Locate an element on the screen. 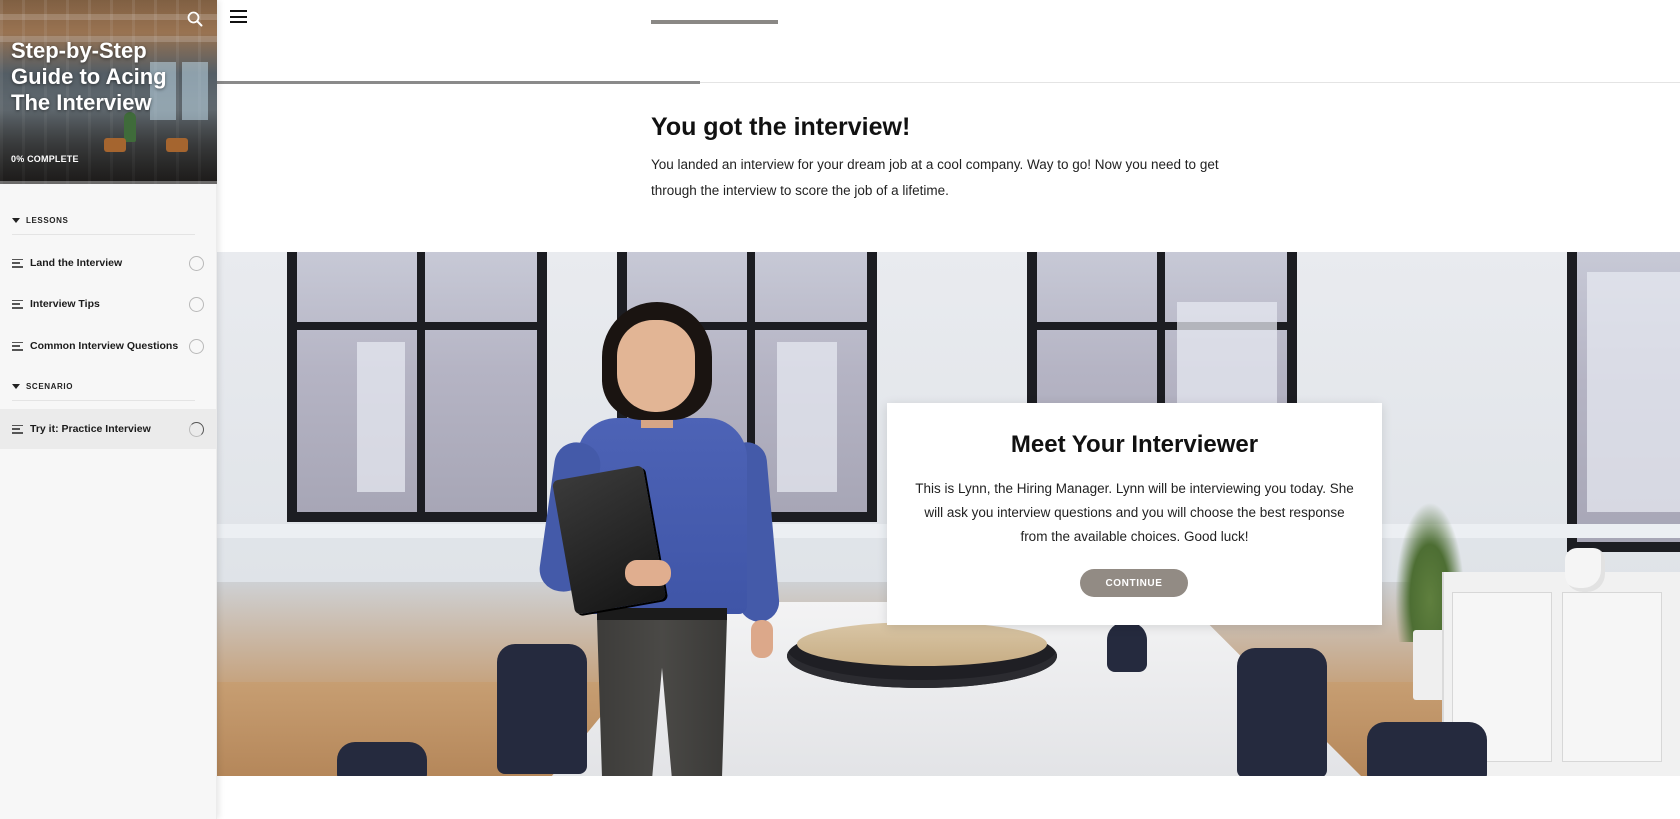 The width and height of the screenshot is (1680, 819). search-icon is located at coordinates (195, 19).